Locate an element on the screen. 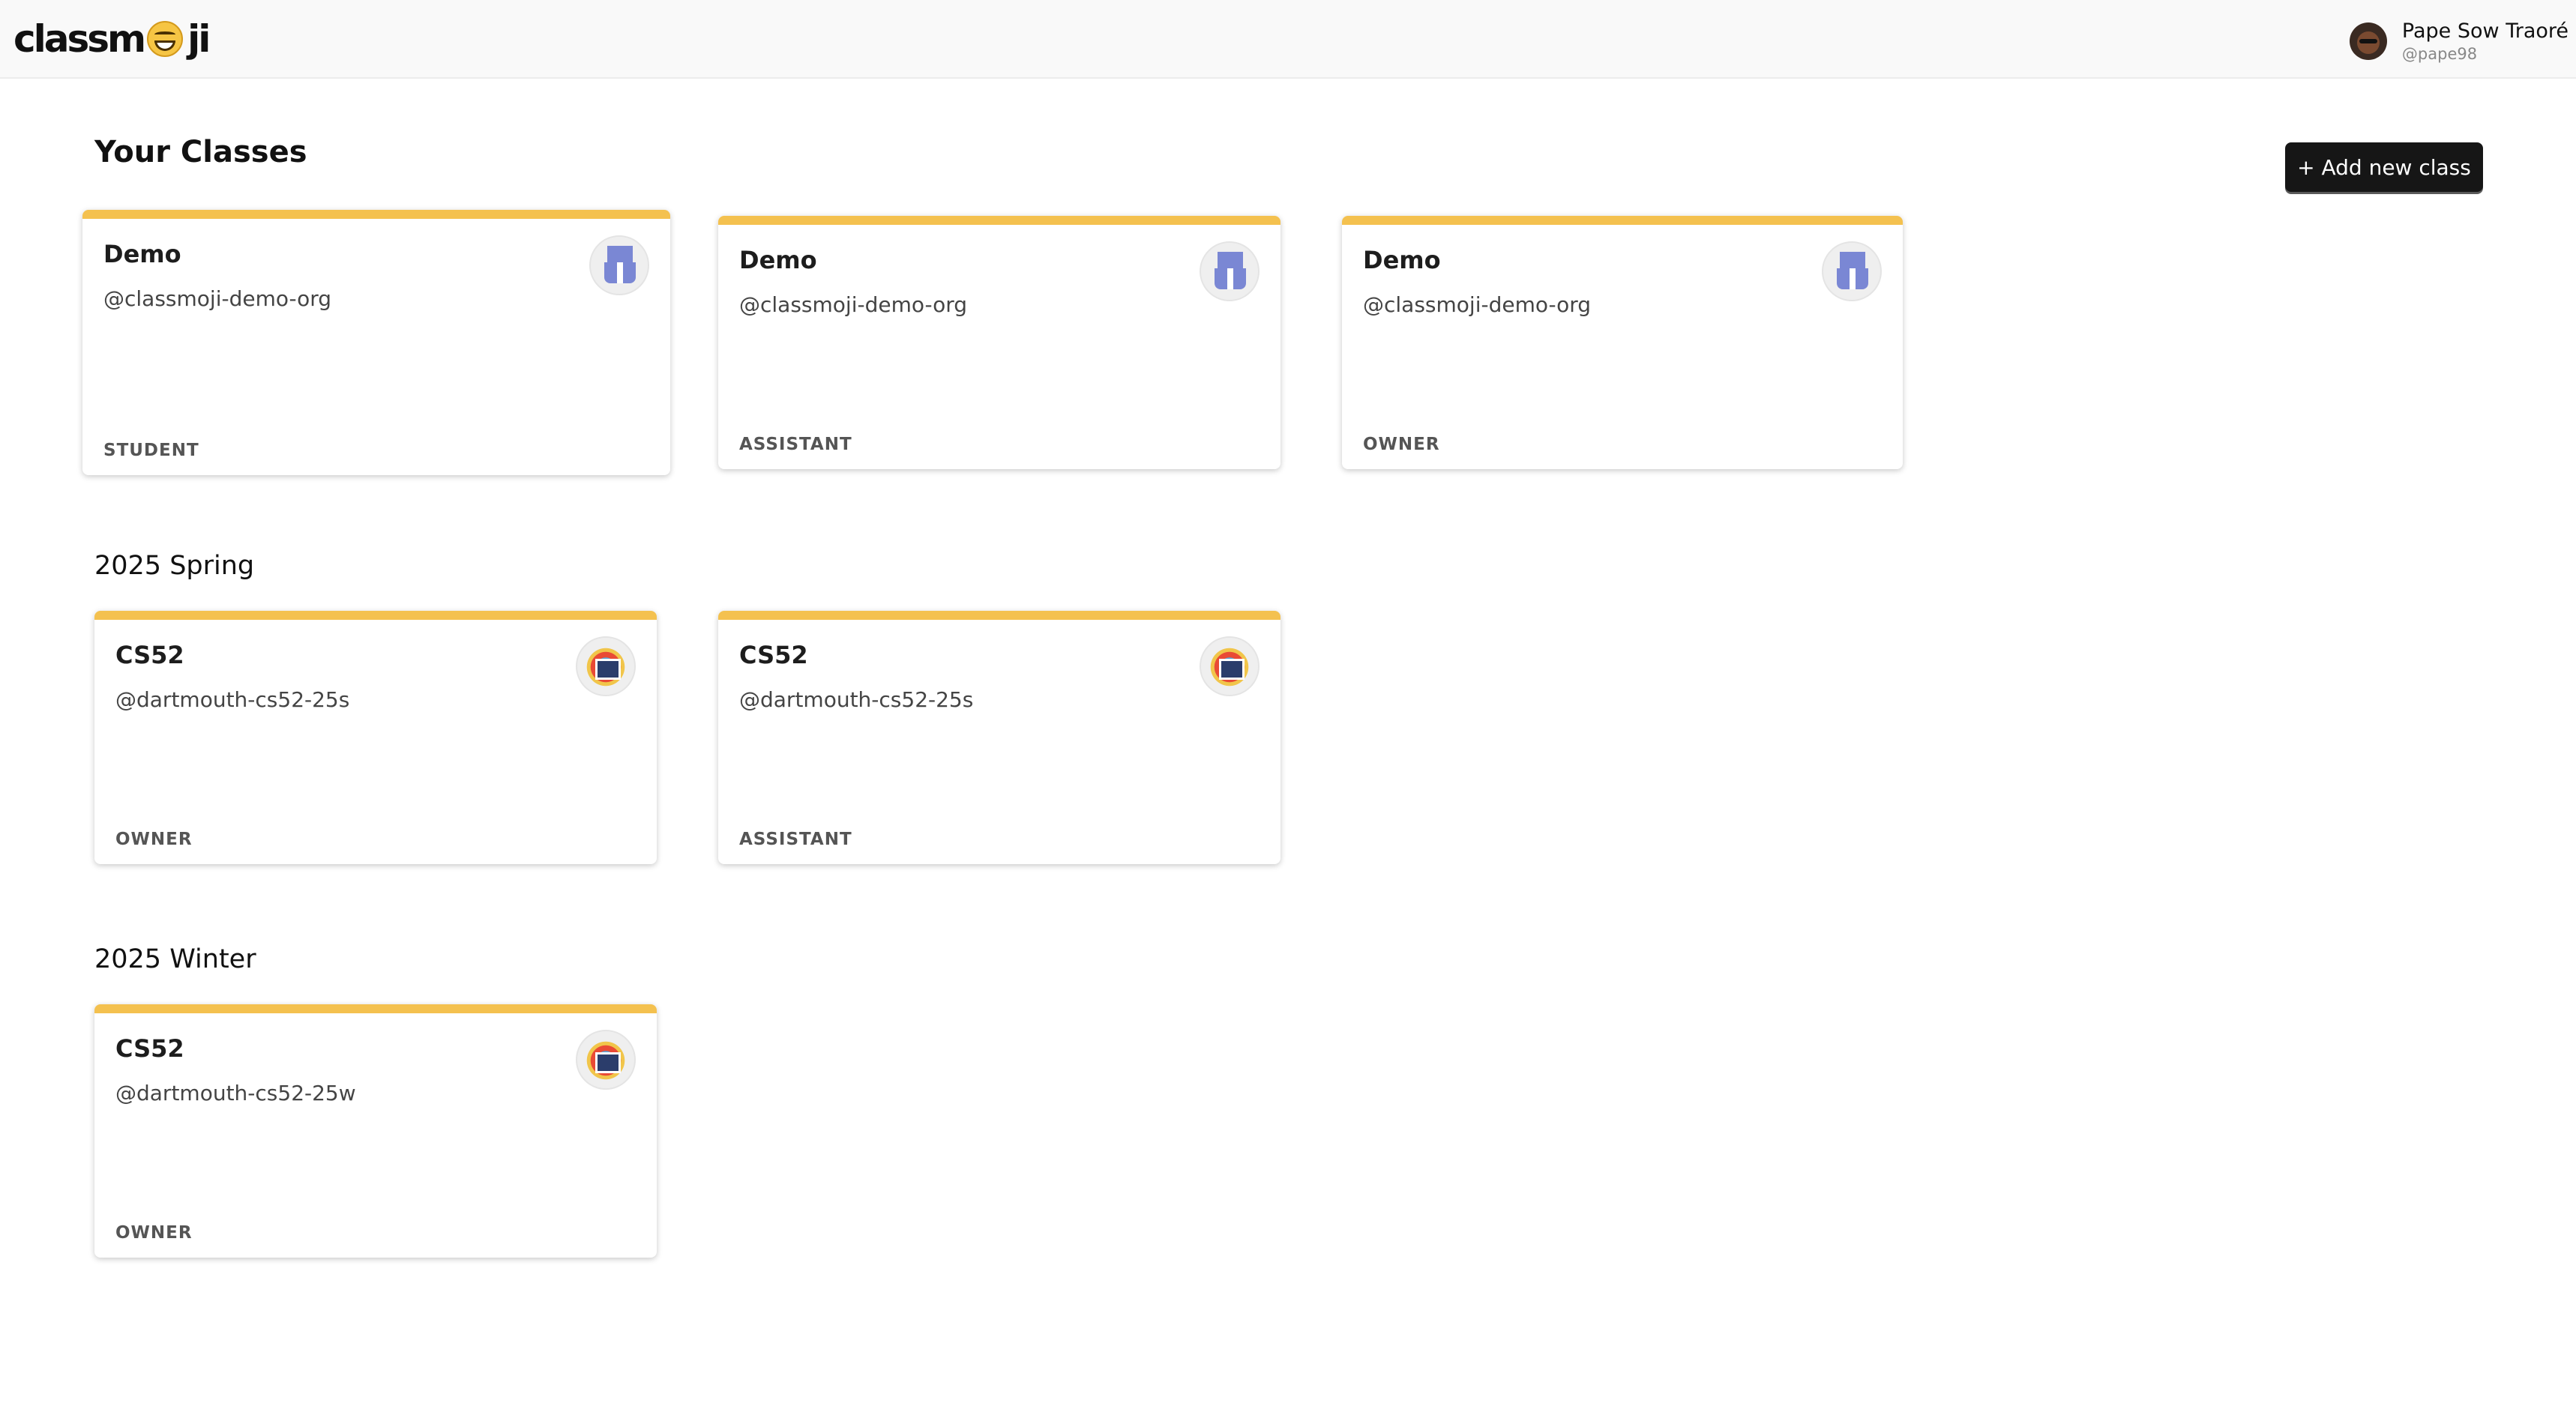 This screenshot has width=2576, height=1424. class-card: CS52 @dartmouth-cs52-25s OWNER is located at coordinates (375, 737).